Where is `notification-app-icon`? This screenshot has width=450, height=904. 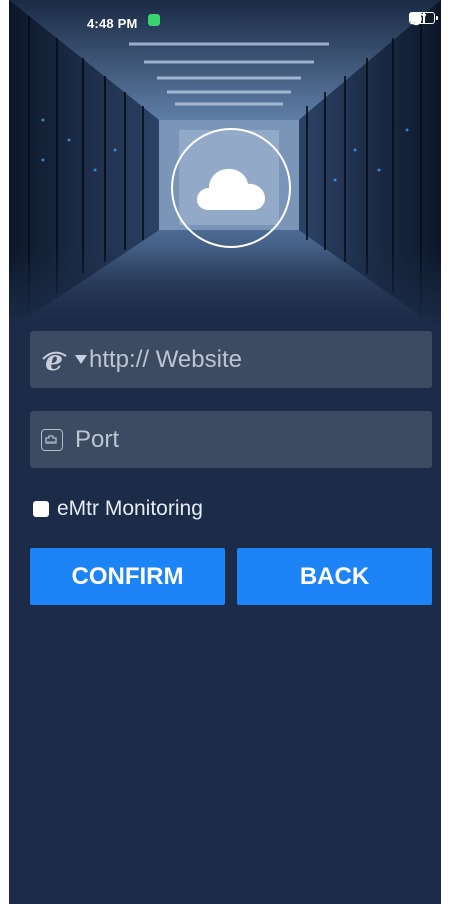 notification-app-icon is located at coordinates (154, 20).